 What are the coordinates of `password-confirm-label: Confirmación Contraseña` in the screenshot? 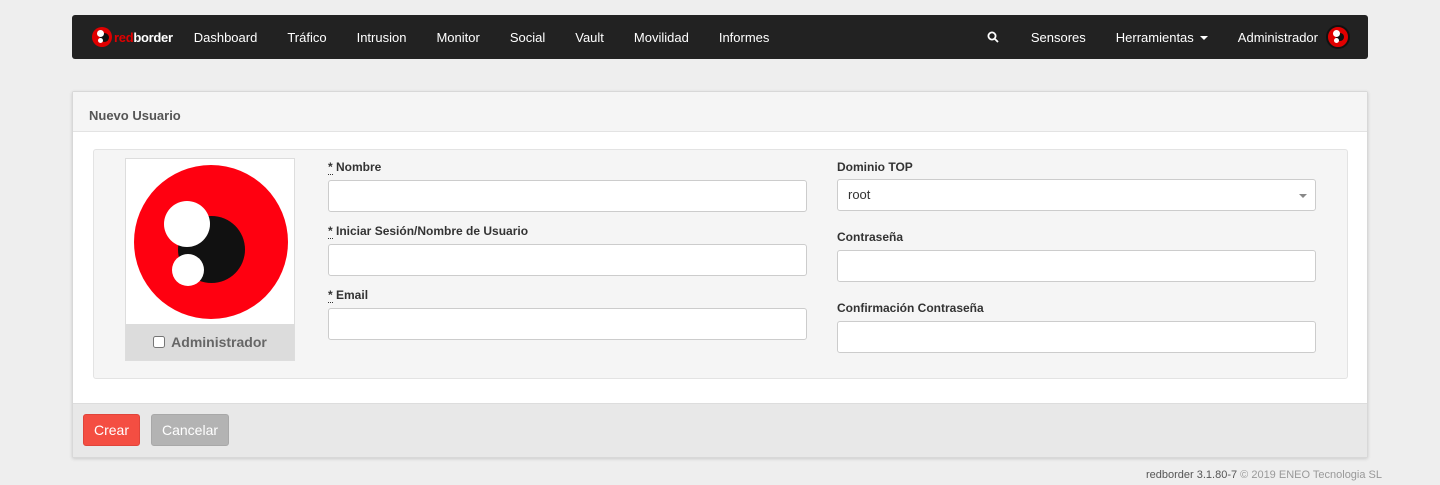 It's located at (910, 308).